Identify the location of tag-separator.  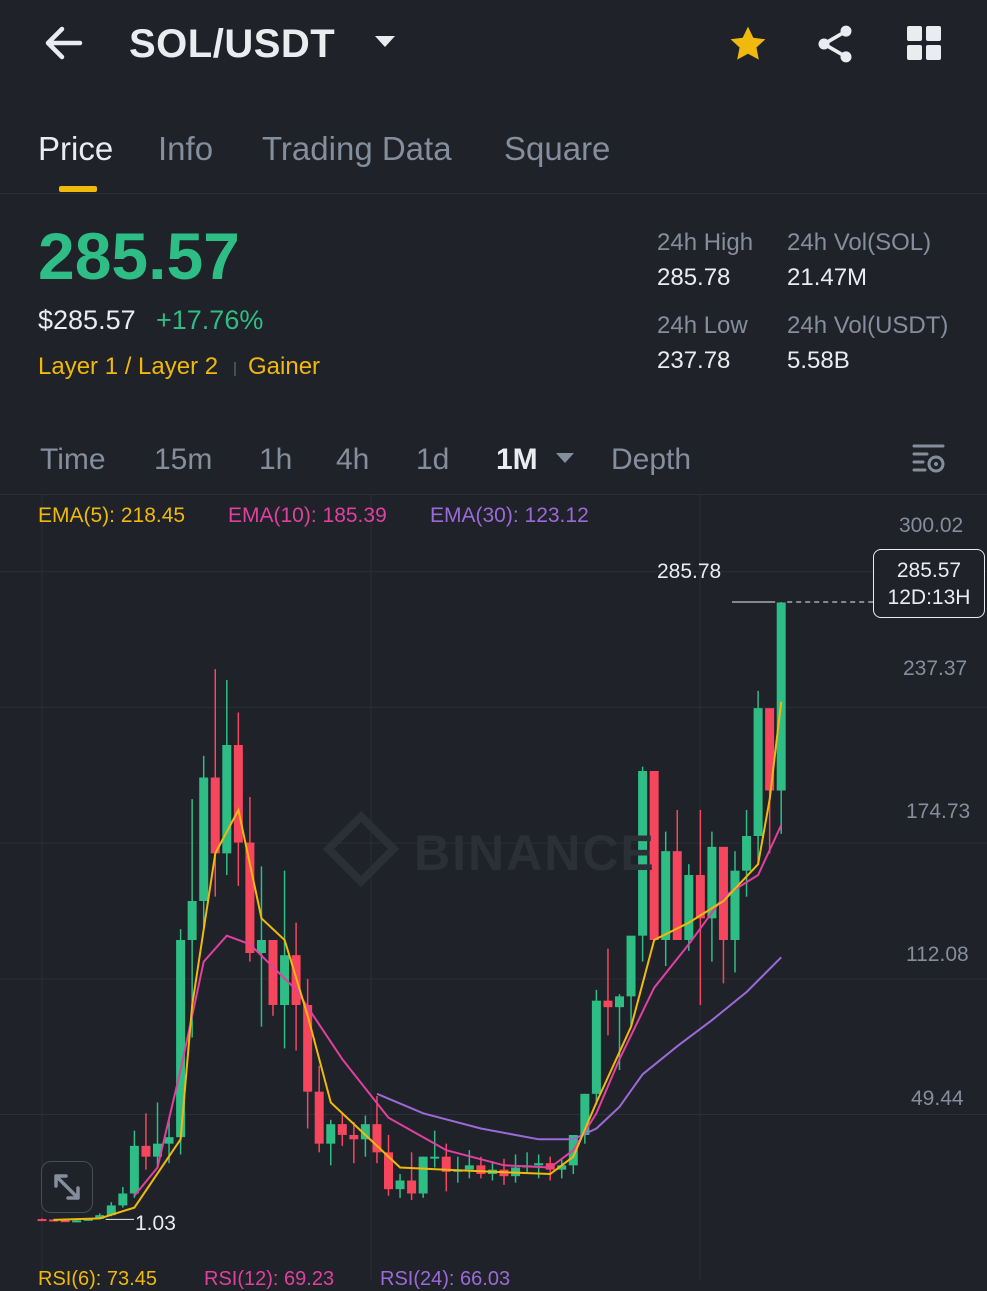
(235, 369).